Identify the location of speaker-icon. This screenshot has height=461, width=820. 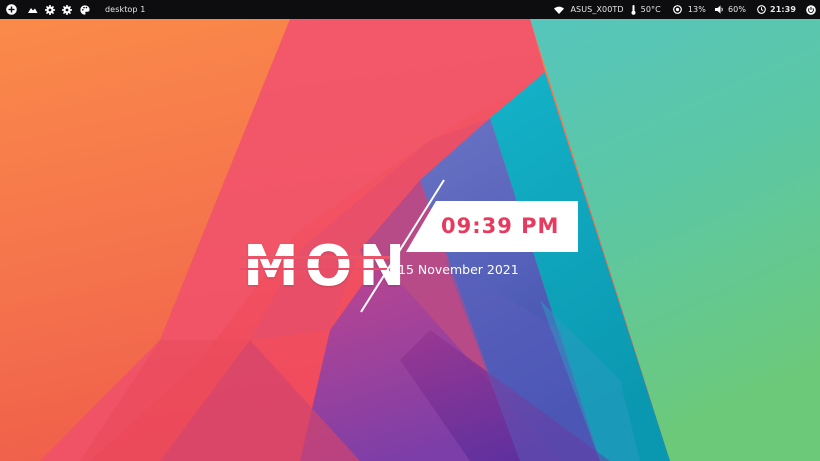
(719, 9).